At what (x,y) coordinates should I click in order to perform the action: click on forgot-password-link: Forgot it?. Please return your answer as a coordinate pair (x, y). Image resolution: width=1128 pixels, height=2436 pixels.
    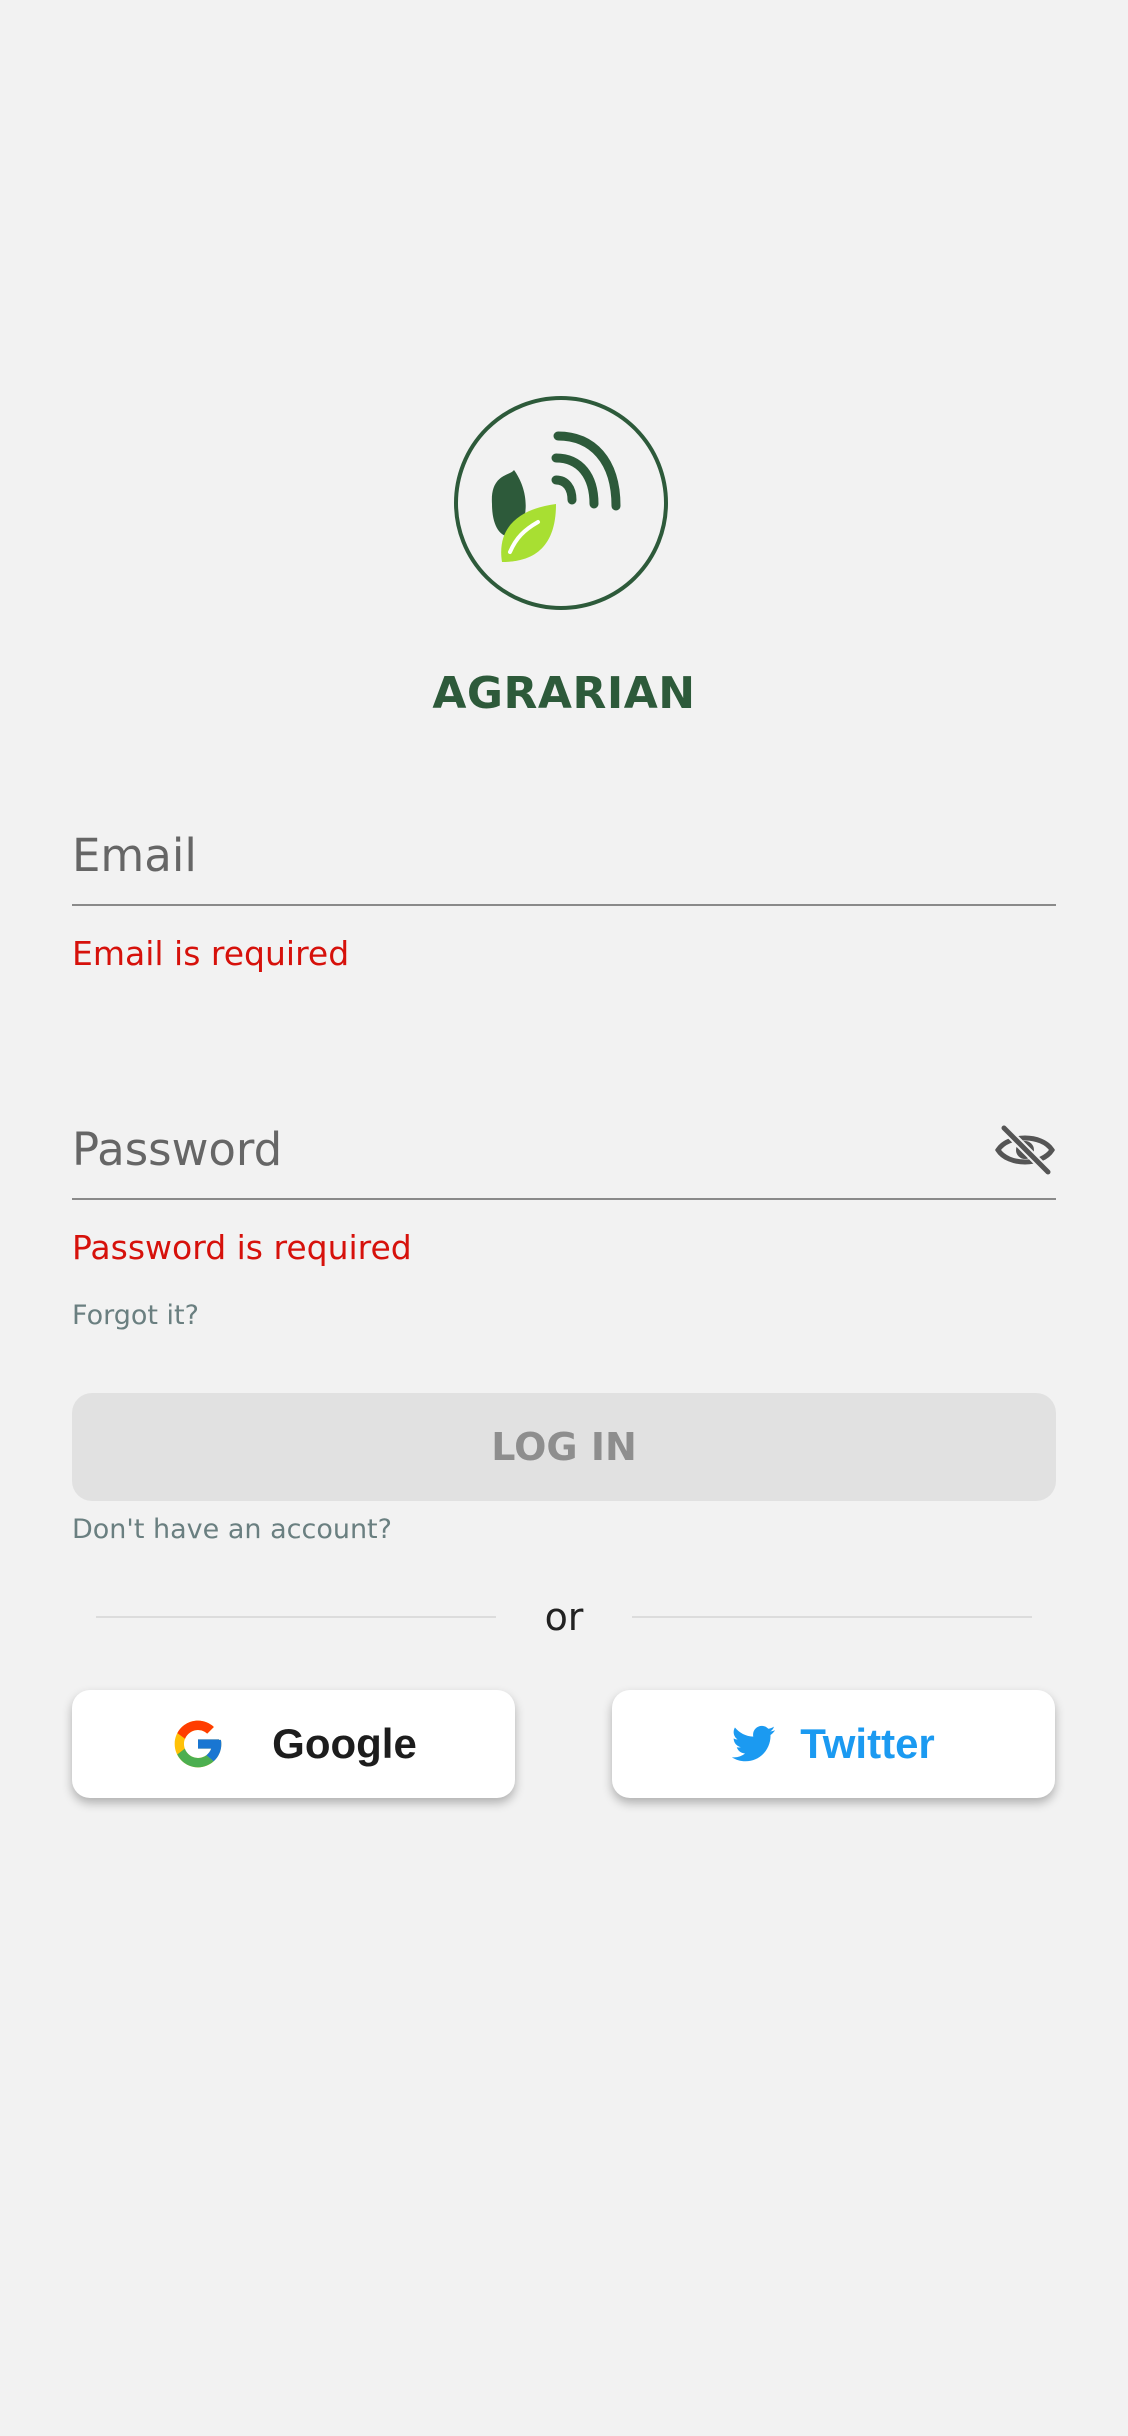
    Looking at the image, I should click on (135, 1315).